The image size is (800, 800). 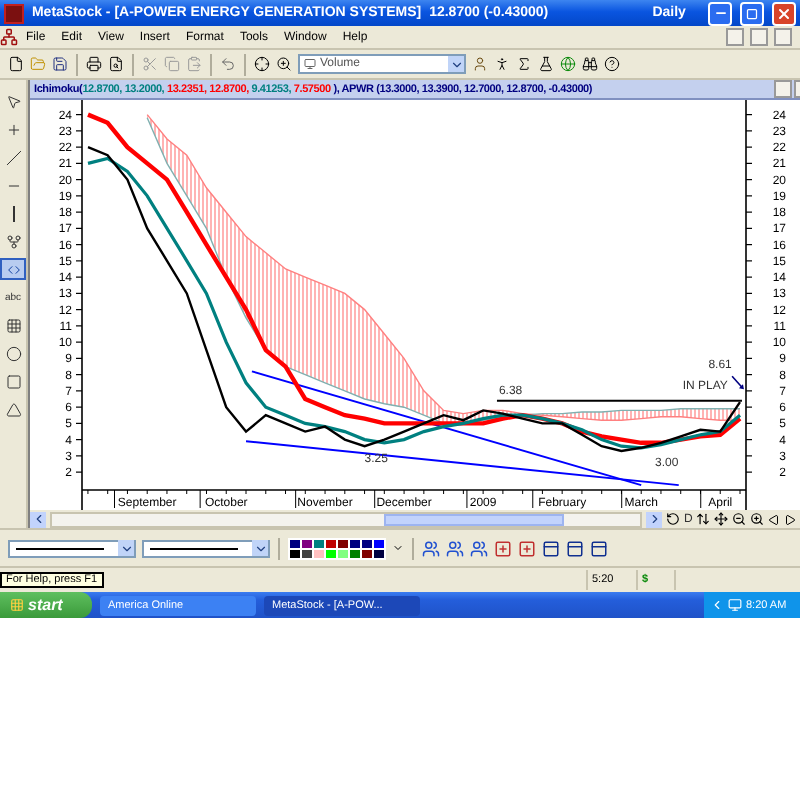 What do you see at coordinates (284, 64) in the screenshot?
I see `zoom-icon` at bounding box center [284, 64].